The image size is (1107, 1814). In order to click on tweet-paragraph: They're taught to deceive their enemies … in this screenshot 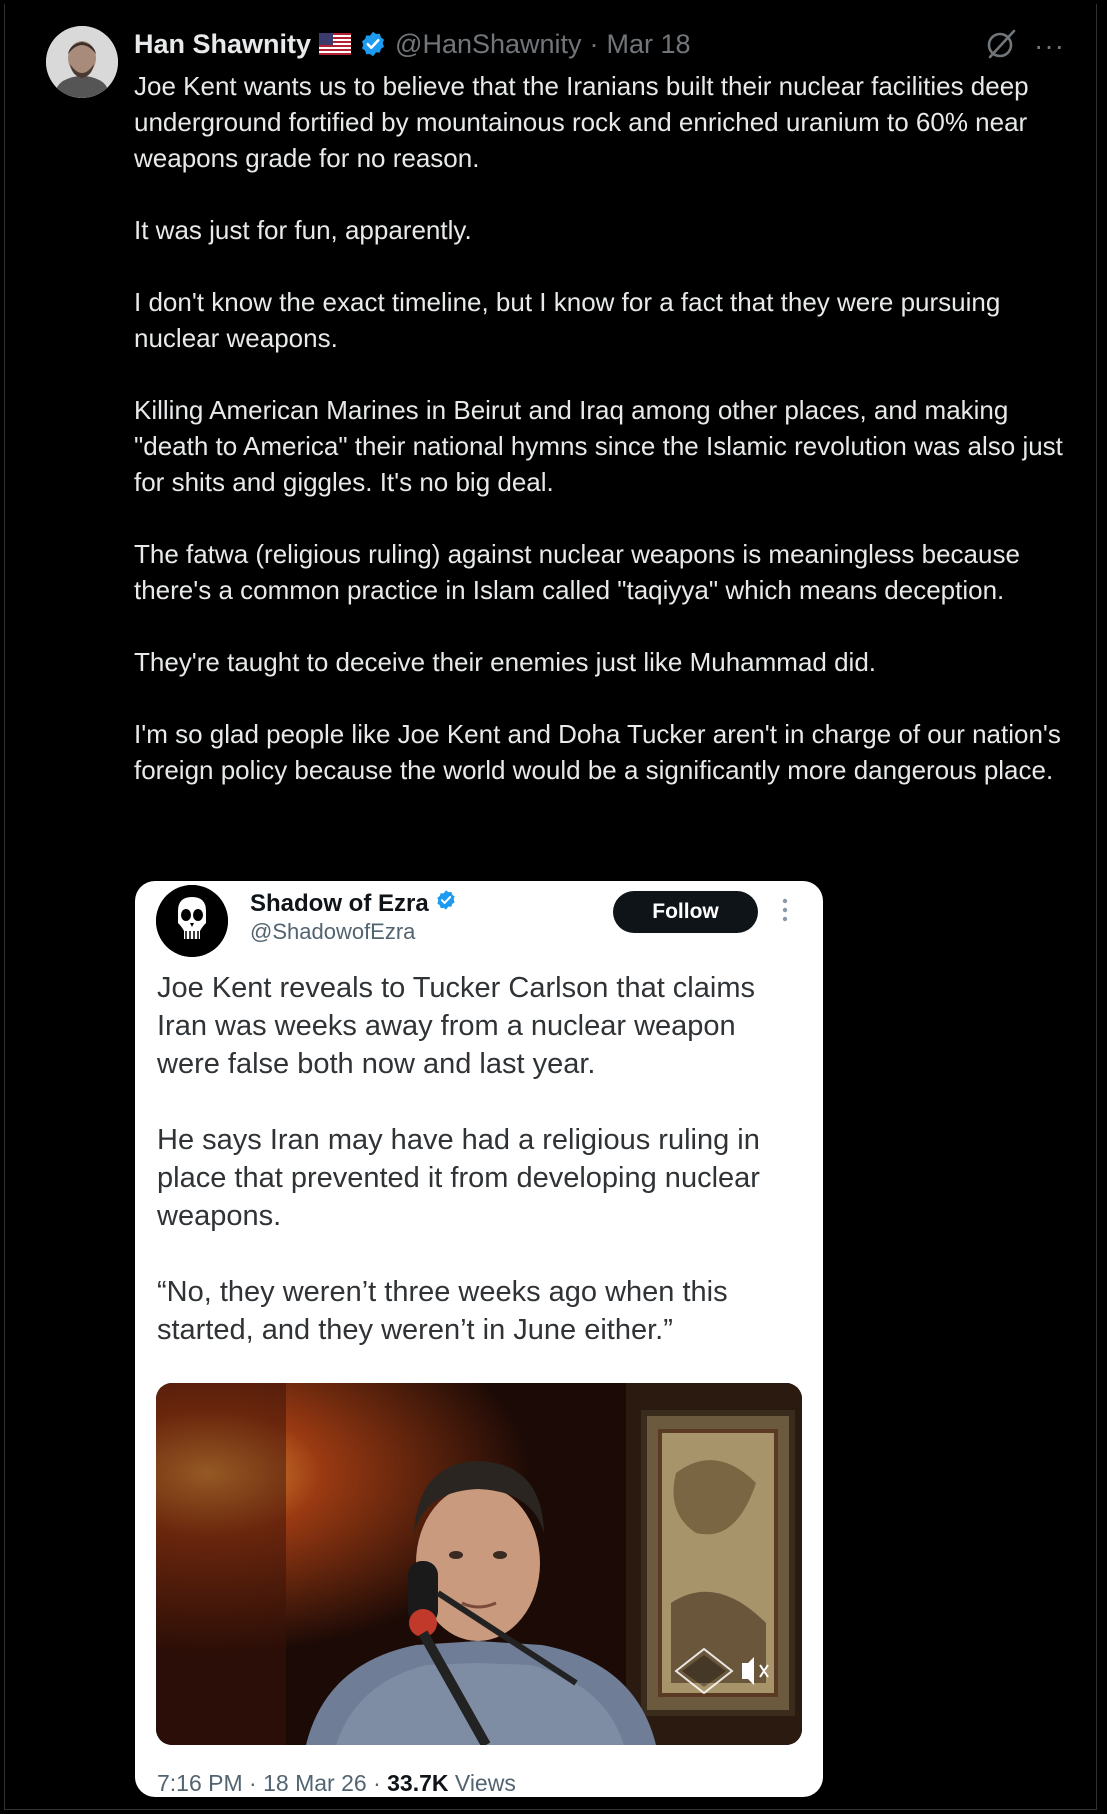, I will do `click(505, 662)`.